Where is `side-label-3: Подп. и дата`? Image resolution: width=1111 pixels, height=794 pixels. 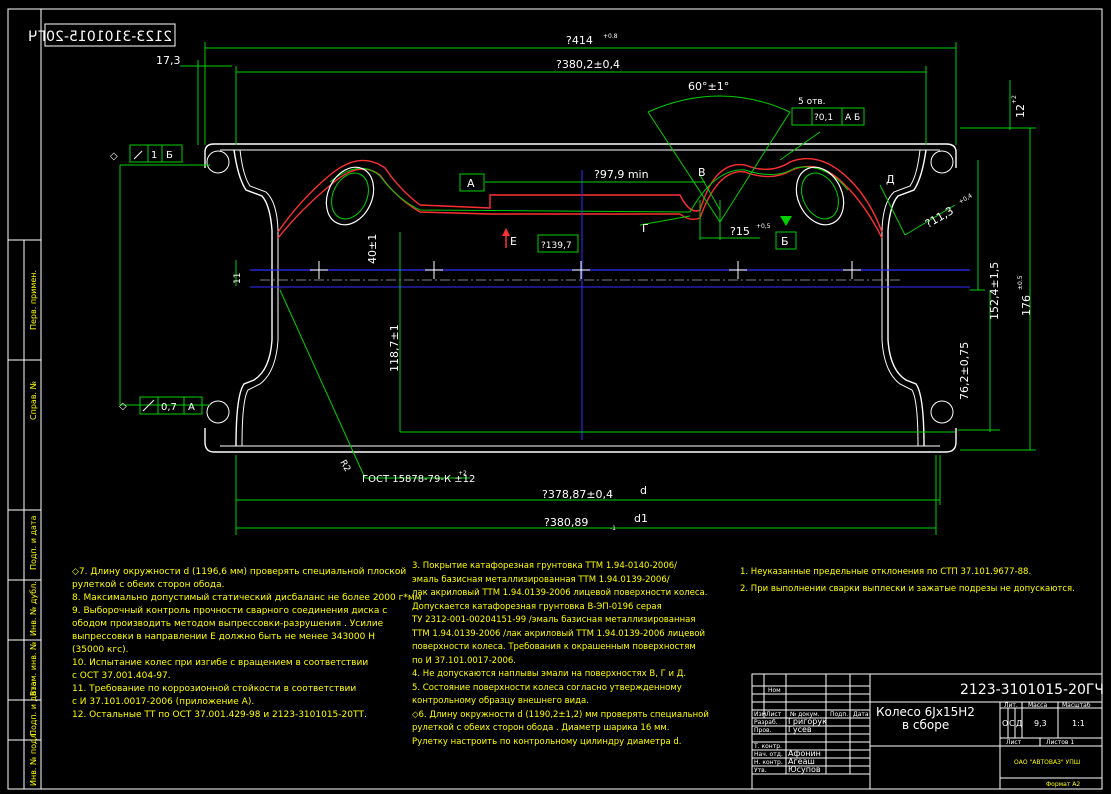
side-label-3: Подп. и дата is located at coordinates (33, 542).